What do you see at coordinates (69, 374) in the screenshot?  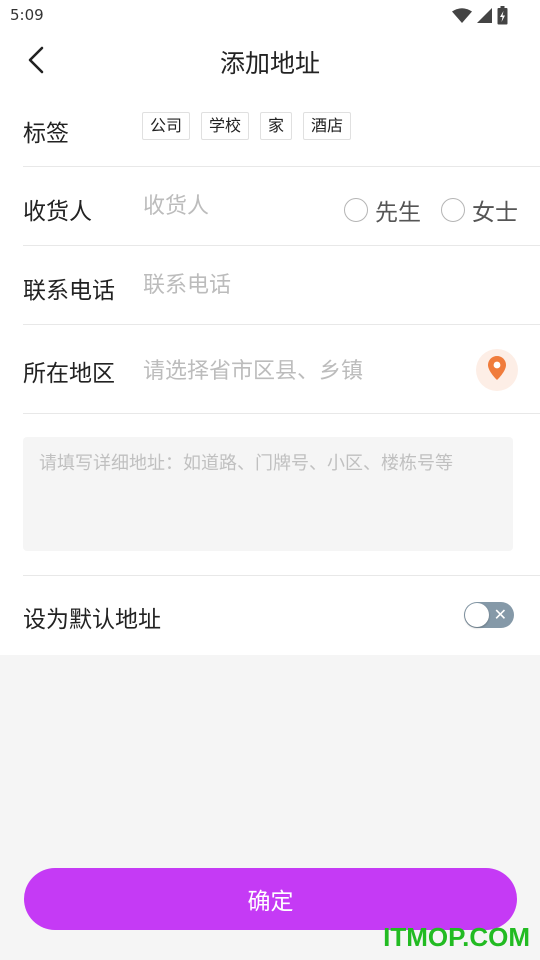 I see `region-label: 所在地区` at bounding box center [69, 374].